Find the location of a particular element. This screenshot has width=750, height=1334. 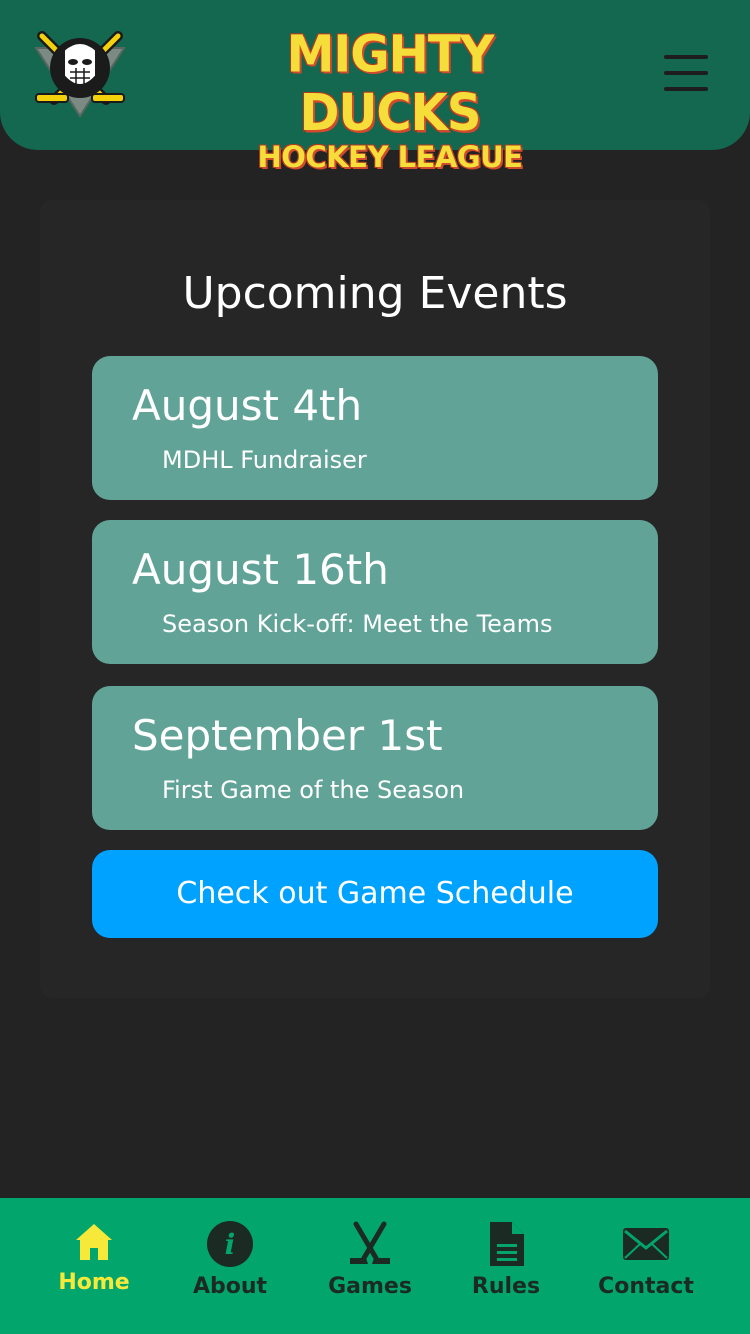

event-card: September 1st First Game of the Season is located at coordinates (375, 758).